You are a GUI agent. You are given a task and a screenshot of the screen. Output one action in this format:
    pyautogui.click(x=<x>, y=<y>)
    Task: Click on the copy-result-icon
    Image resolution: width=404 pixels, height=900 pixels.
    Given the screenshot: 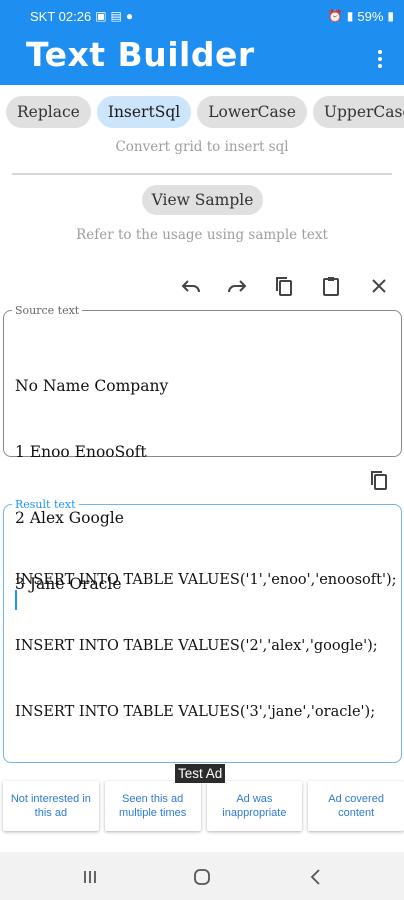 What is the action you would take?
    pyautogui.click(x=379, y=480)
    